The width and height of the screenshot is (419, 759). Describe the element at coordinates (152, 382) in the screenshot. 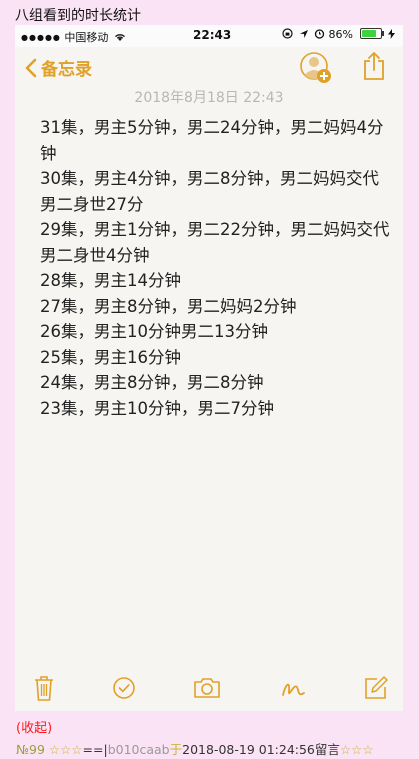

I see `note-line: 24集，男主8分钟，男二8分钟` at that location.